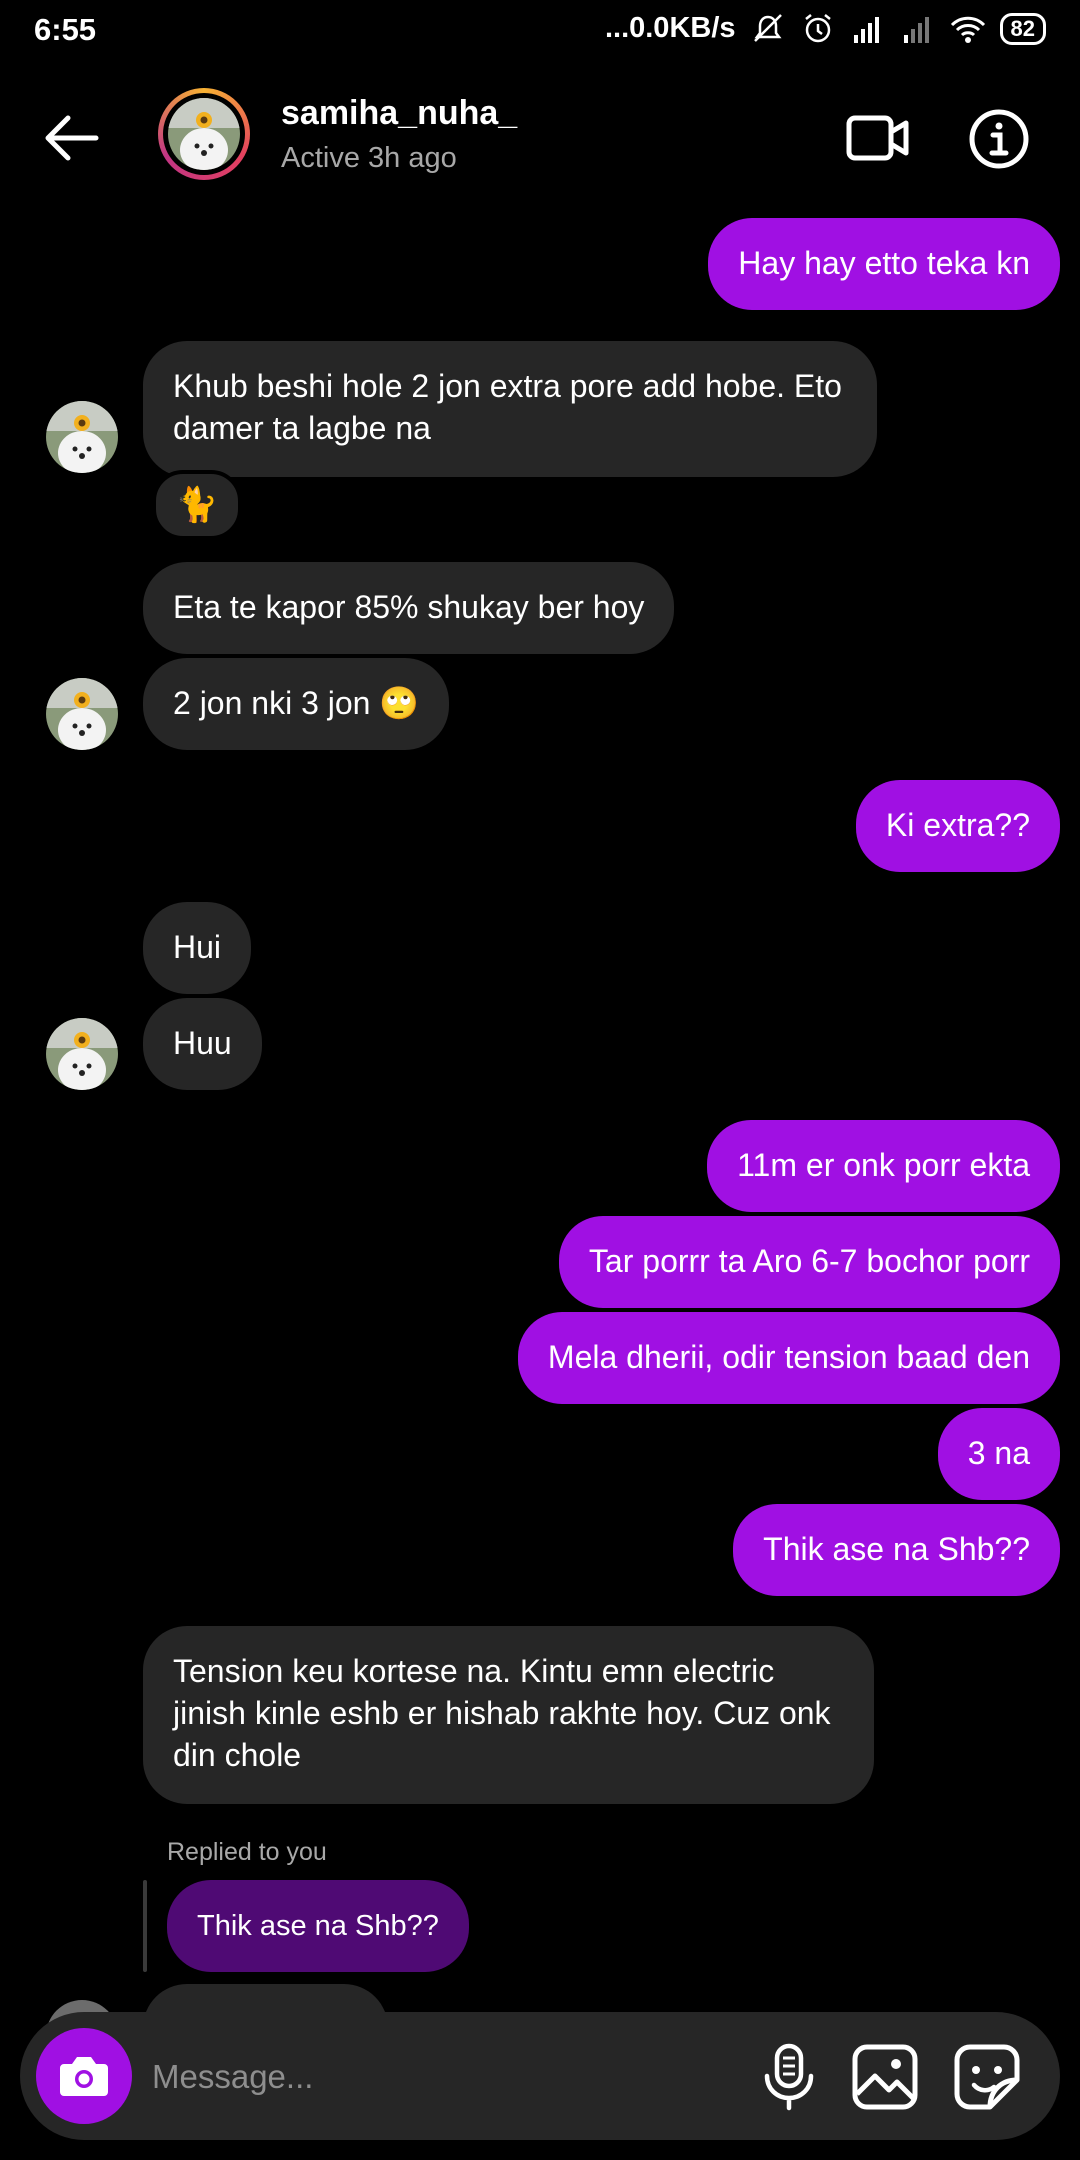  I want to click on sticker-icon, so click(987, 2077).